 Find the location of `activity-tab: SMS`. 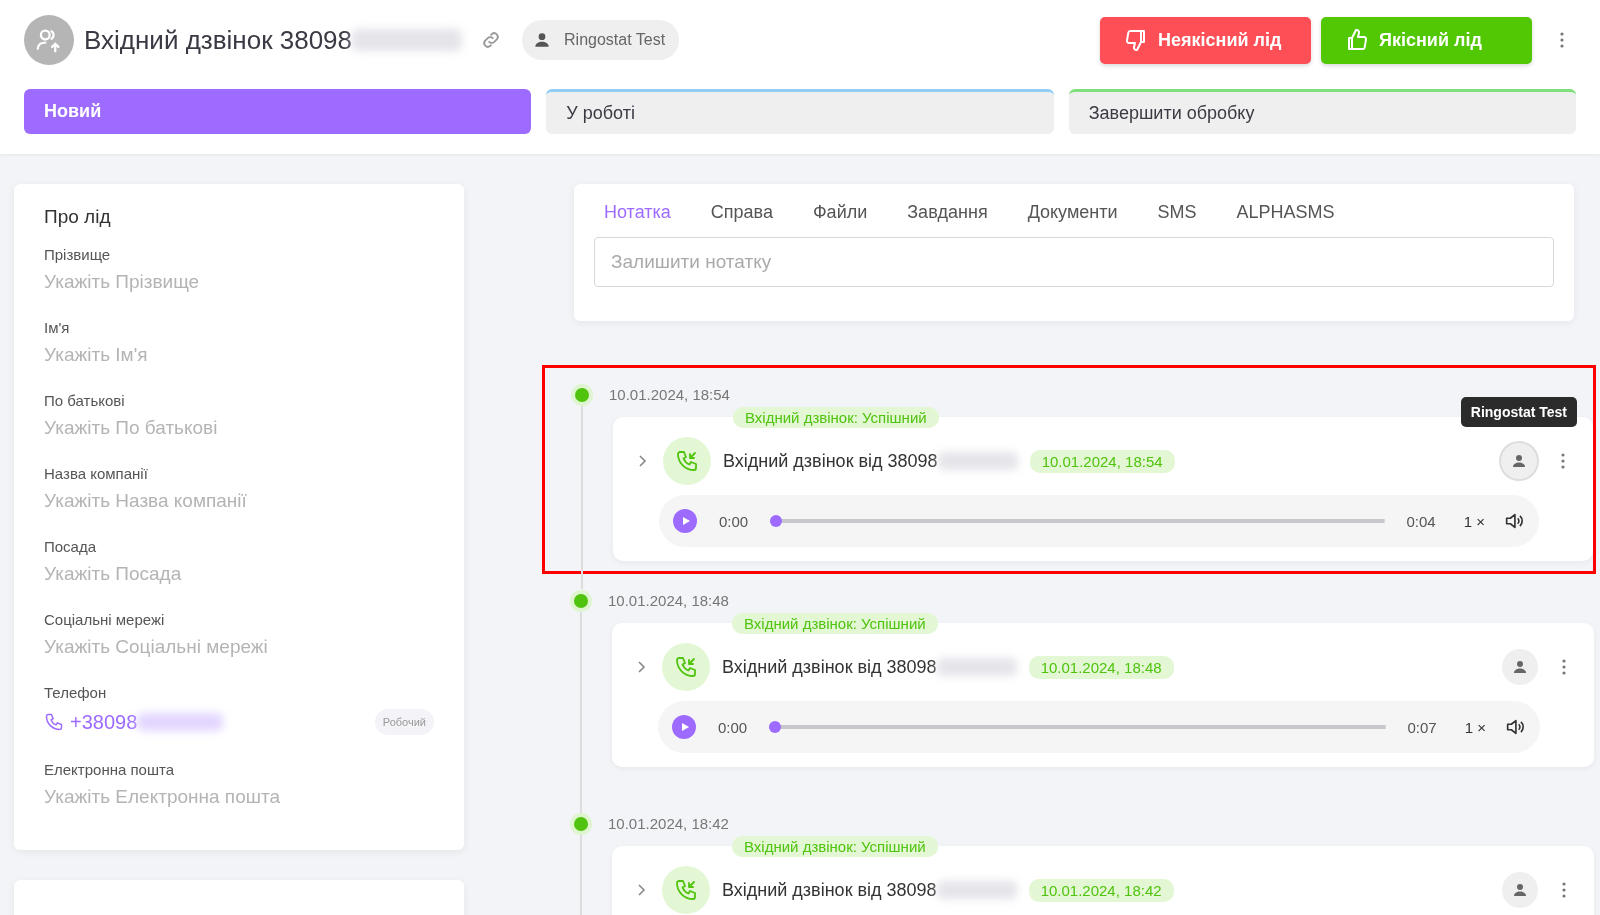

activity-tab: SMS is located at coordinates (1177, 212).